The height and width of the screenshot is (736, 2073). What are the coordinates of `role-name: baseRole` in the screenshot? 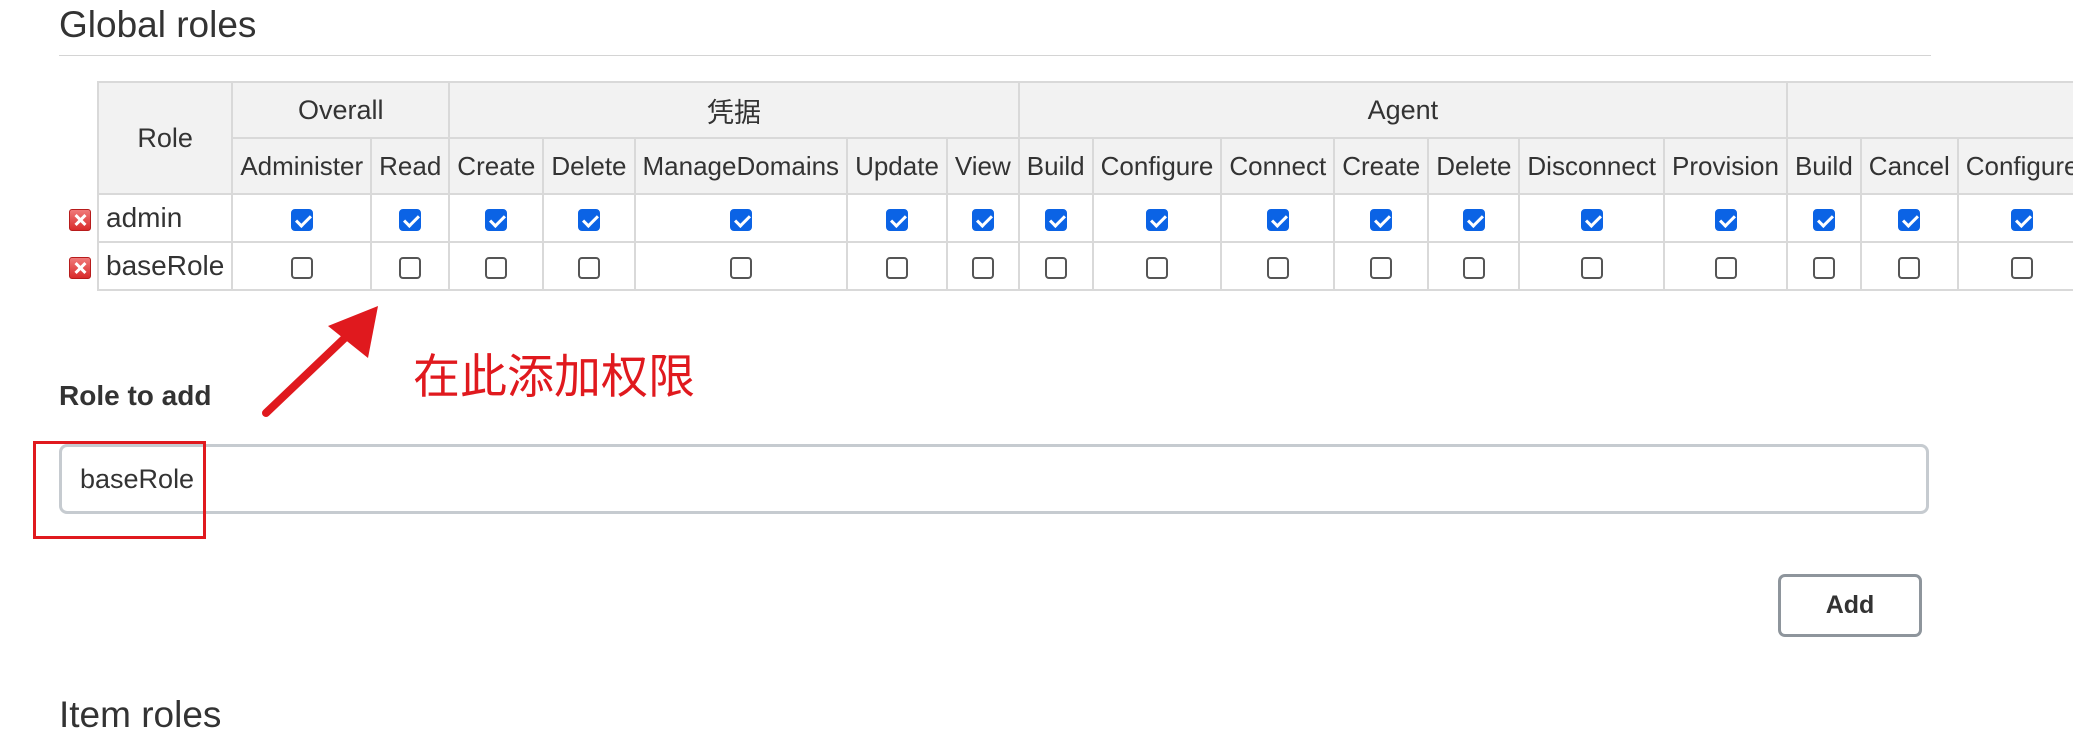 It's located at (165, 265).